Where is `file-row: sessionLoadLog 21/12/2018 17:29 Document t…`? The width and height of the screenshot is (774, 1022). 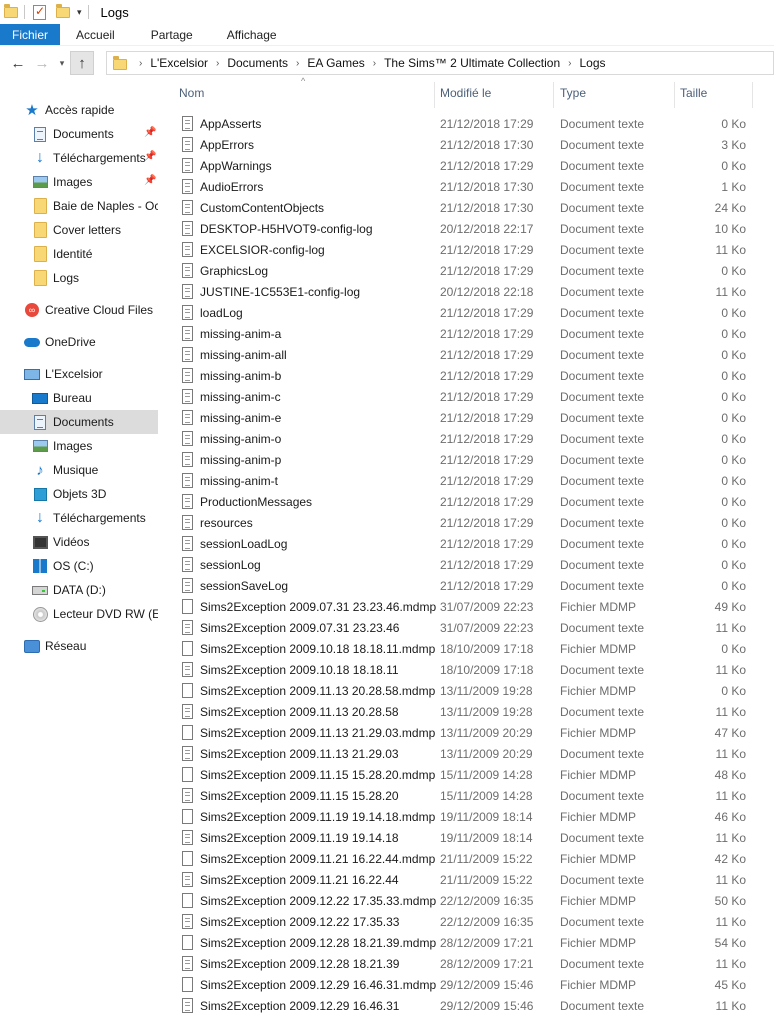 file-row: sessionLoadLog 21/12/2018 17:29 Document t… is located at coordinates (467, 543).